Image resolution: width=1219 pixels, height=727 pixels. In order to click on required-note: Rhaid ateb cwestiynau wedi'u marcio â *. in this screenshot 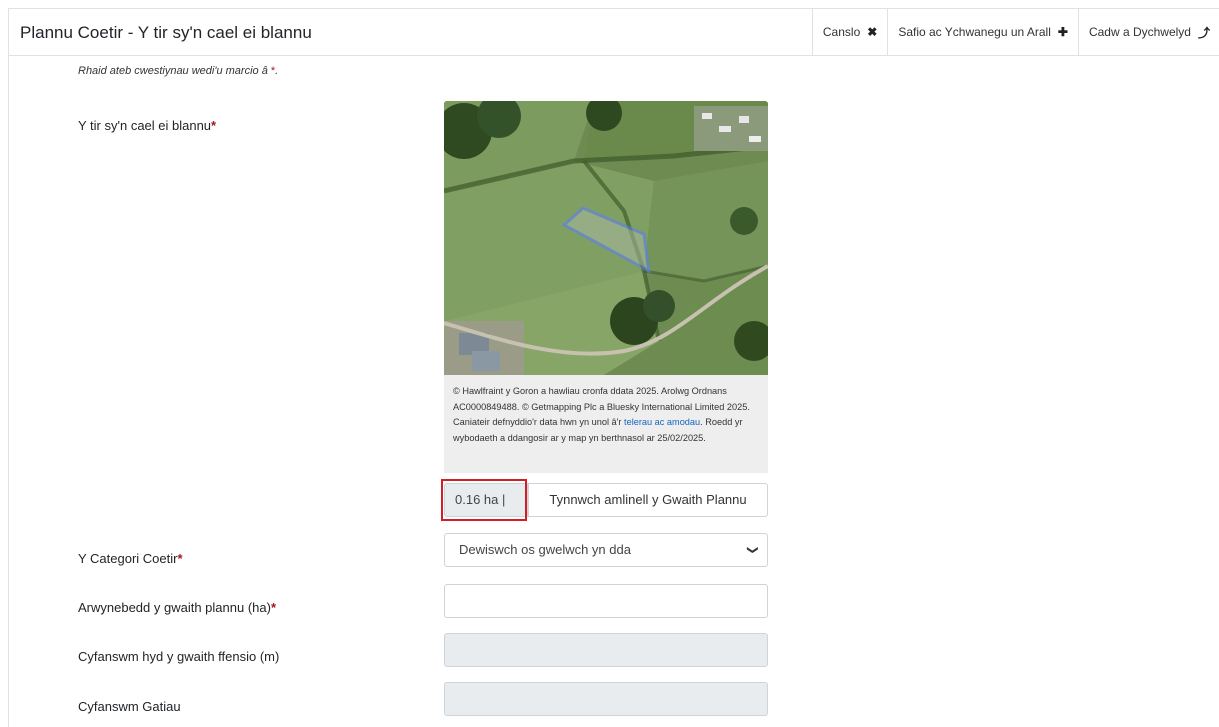, I will do `click(178, 71)`.